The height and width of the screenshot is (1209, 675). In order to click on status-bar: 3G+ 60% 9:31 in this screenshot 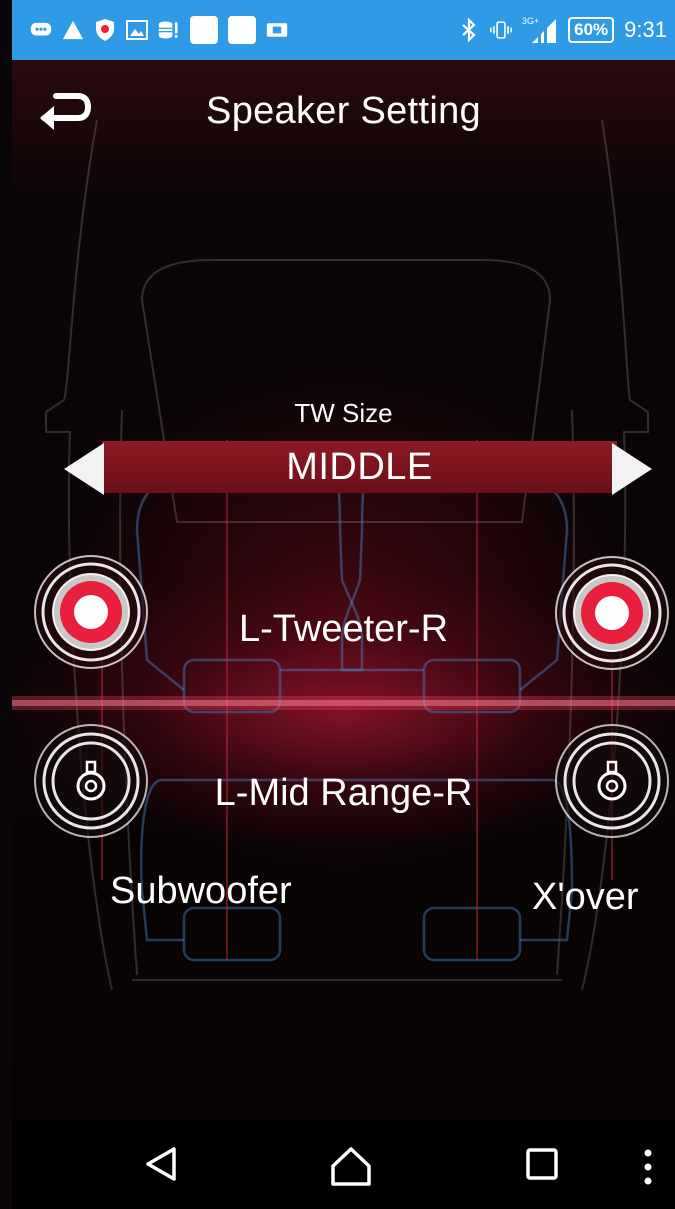, I will do `click(343, 30)`.